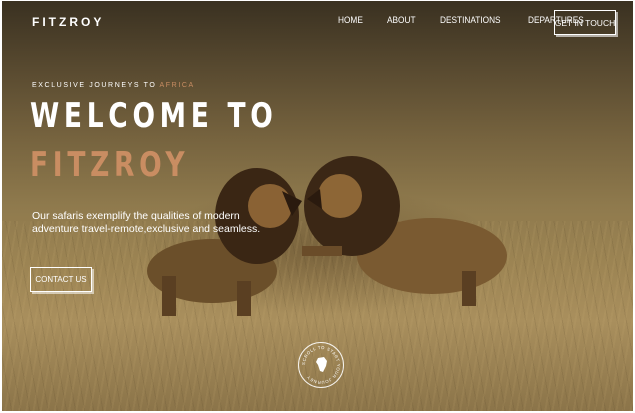  Describe the element at coordinates (61, 279) in the screenshot. I see `contact-us-button: CONTACT US` at that location.